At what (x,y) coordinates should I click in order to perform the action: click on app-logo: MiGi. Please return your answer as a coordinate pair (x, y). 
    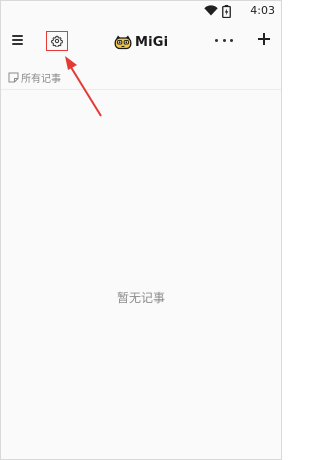
    Looking at the image, I should click on (141, 42).